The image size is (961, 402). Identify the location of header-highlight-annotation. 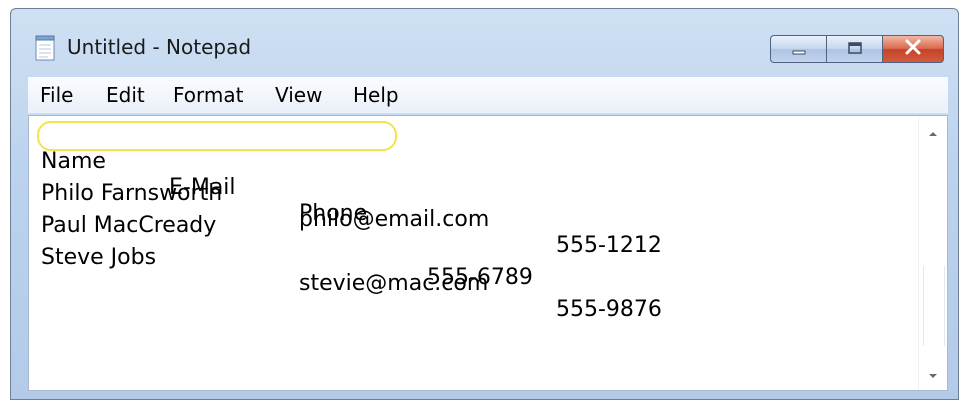
(217, 136).